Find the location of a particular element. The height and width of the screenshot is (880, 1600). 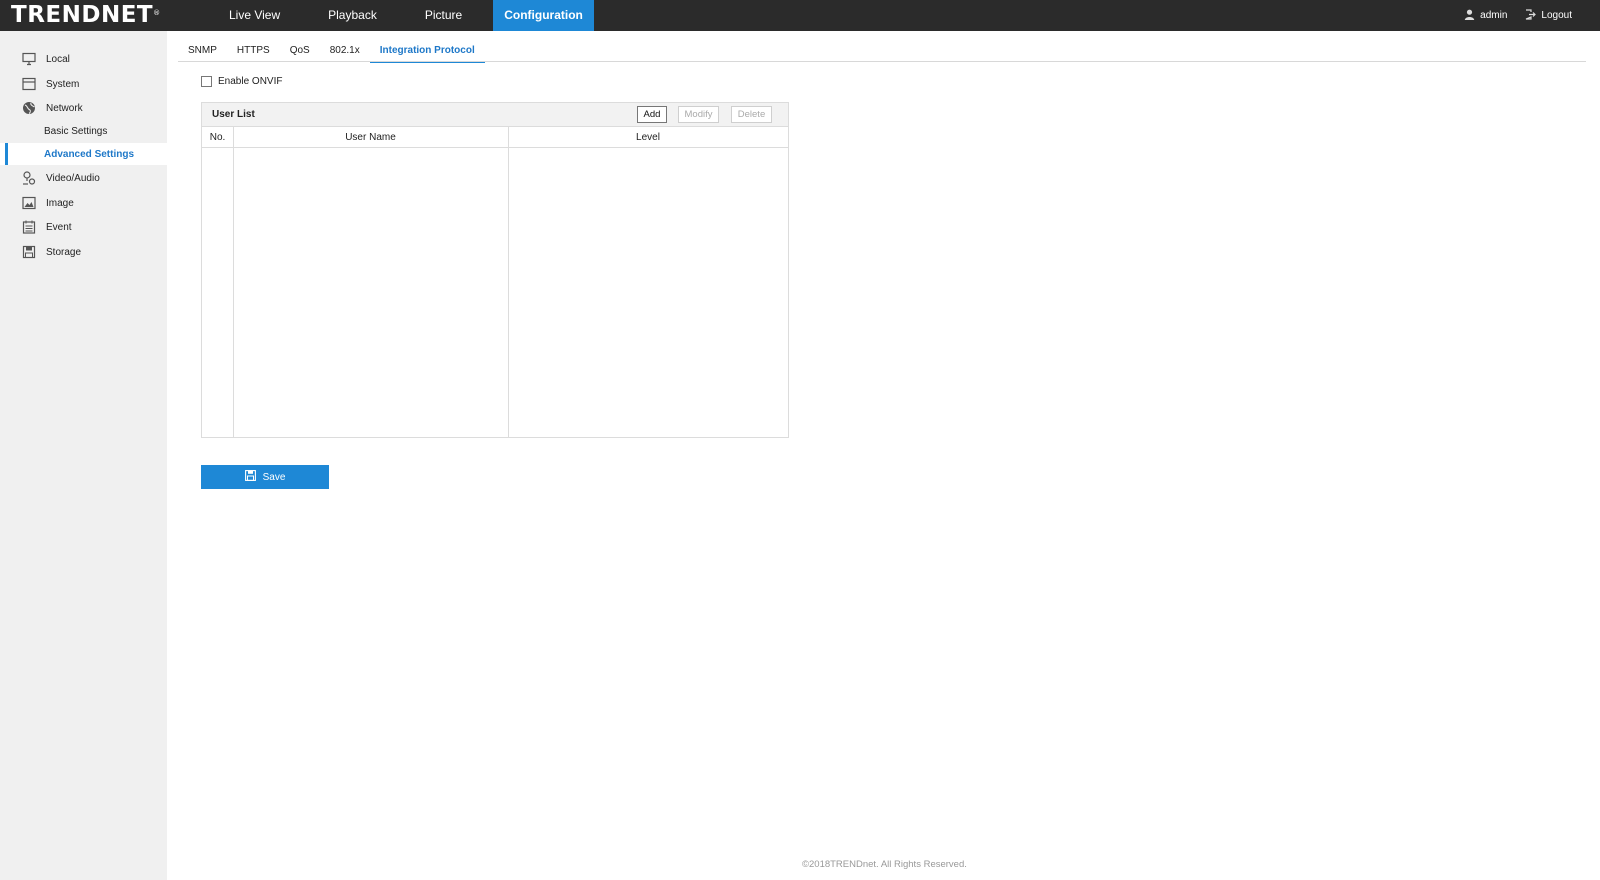

sidebar-item-image: Image is located at coordinates (83, 203).